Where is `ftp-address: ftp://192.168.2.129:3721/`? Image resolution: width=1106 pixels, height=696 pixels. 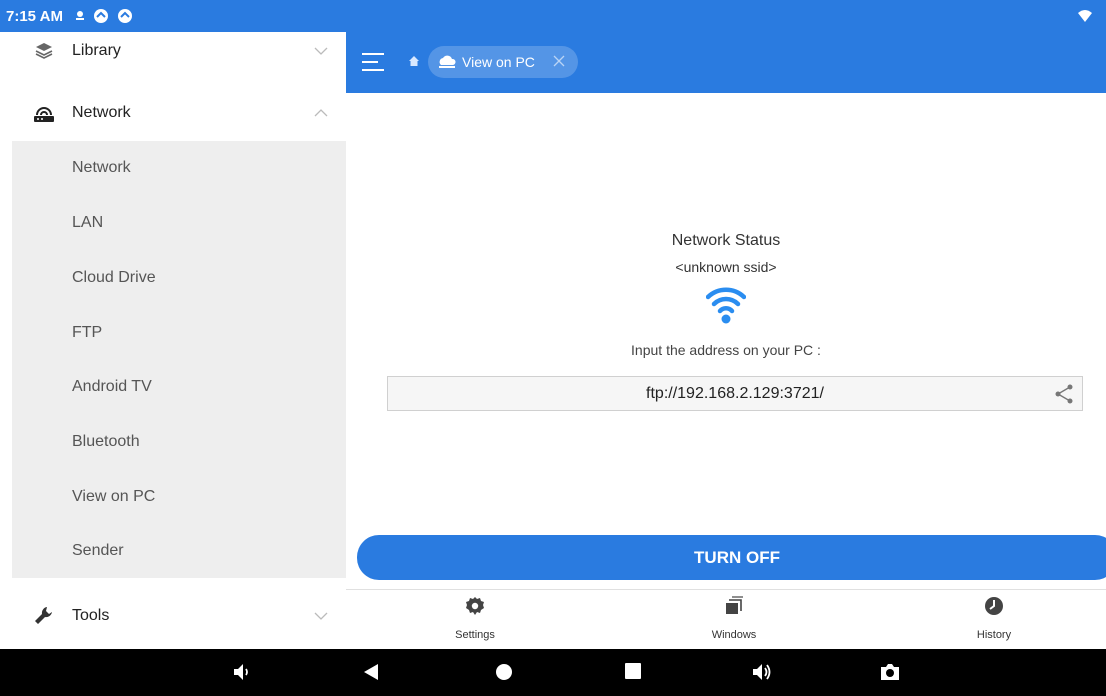 ftp-address: ftp://192.168.2.129:3721/ is located at coordinates (735, 393).